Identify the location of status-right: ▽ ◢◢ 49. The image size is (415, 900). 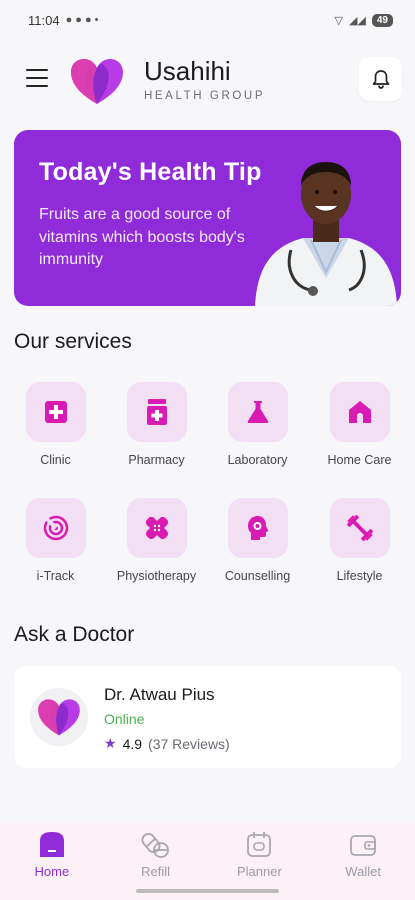
(363, 20).